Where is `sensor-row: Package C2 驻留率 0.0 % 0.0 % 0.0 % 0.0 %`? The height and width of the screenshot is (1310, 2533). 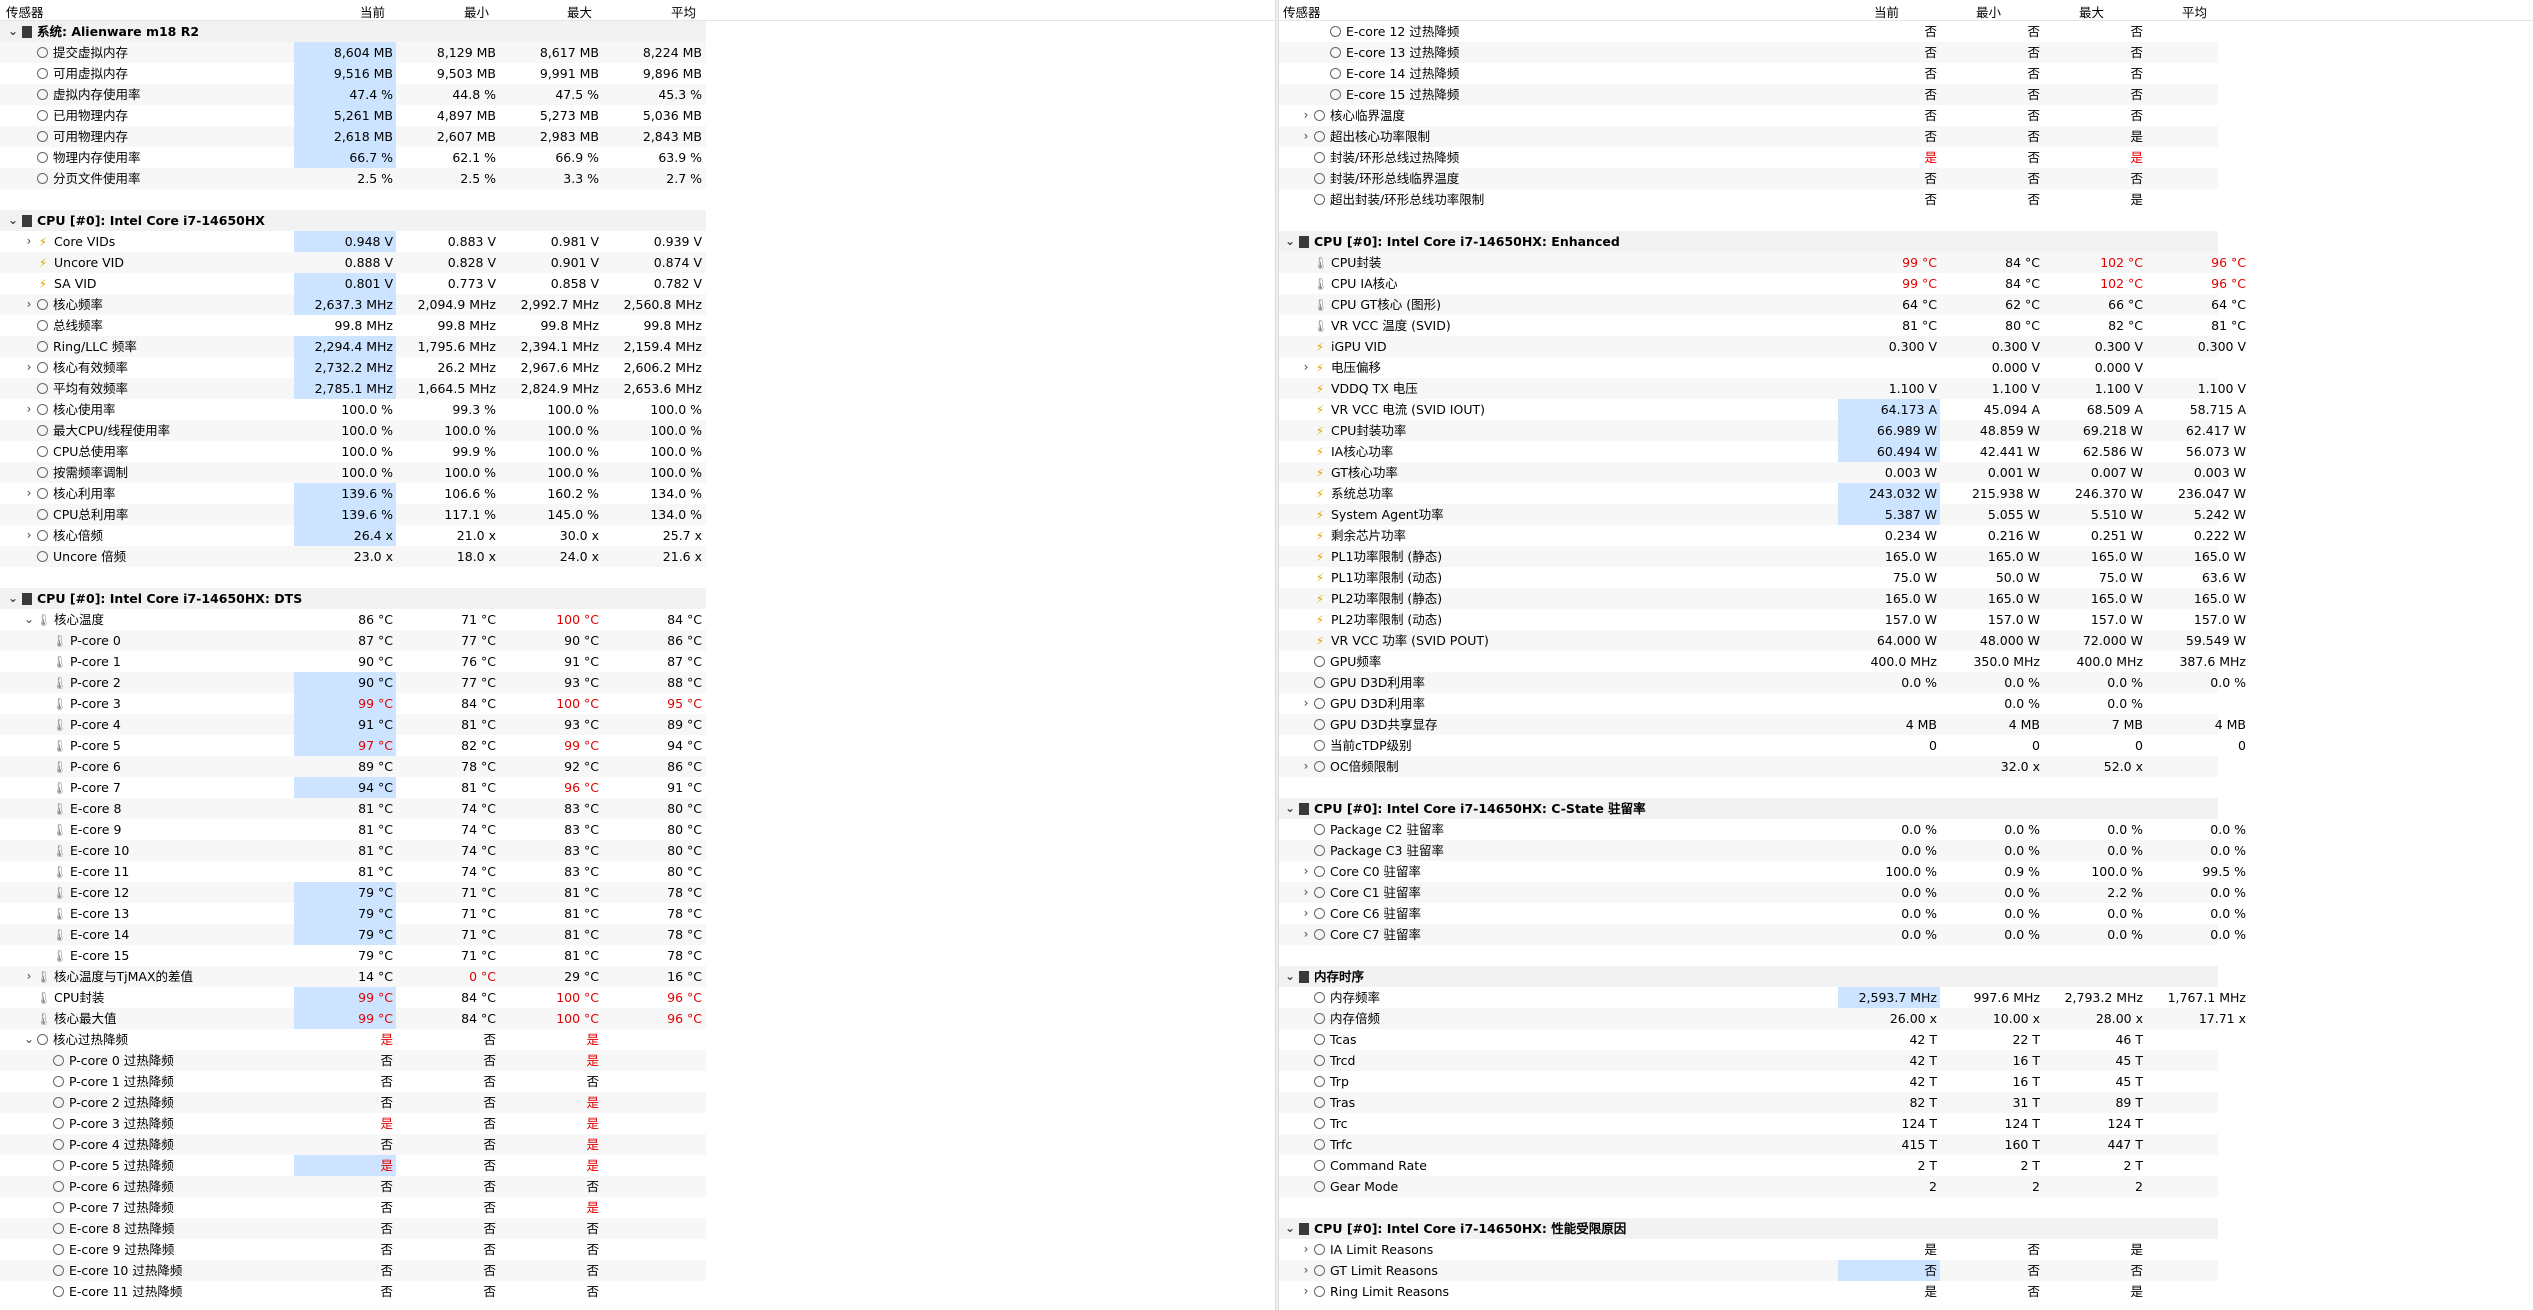 sensor-row: Package C2 驻留率 0.0 % 0.0 % 0.0 % 0.0 % is located at coordinates (1906, 829).